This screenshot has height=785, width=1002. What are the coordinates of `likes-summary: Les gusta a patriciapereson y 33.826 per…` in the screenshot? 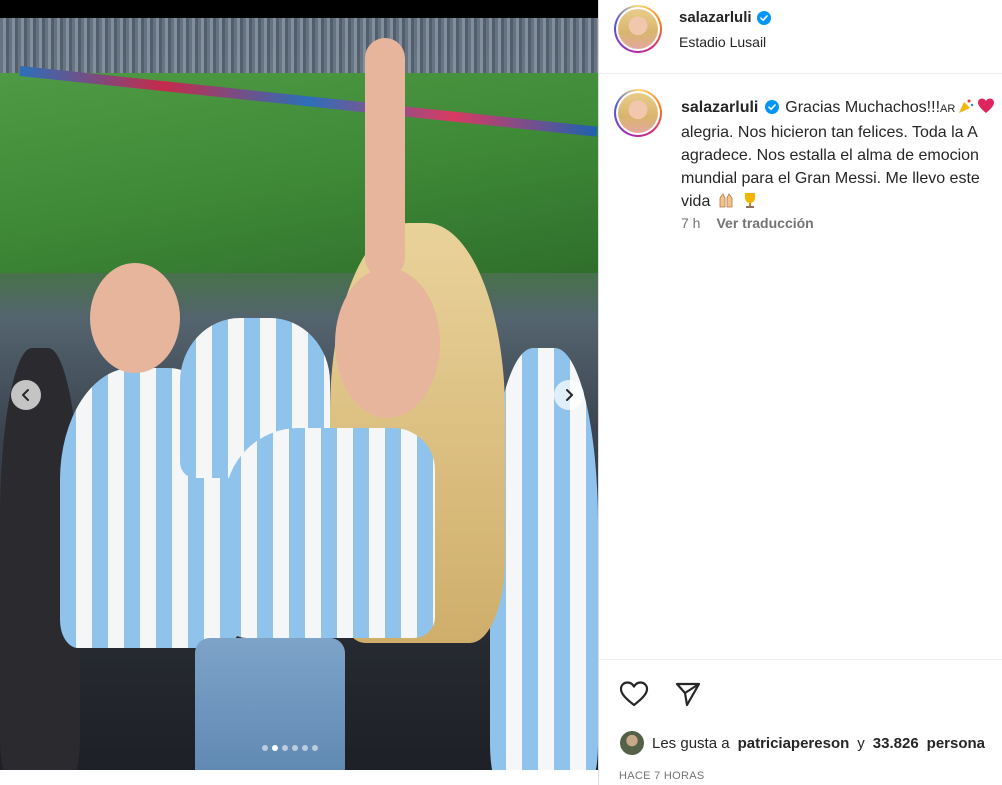 It's located at (802, 743).